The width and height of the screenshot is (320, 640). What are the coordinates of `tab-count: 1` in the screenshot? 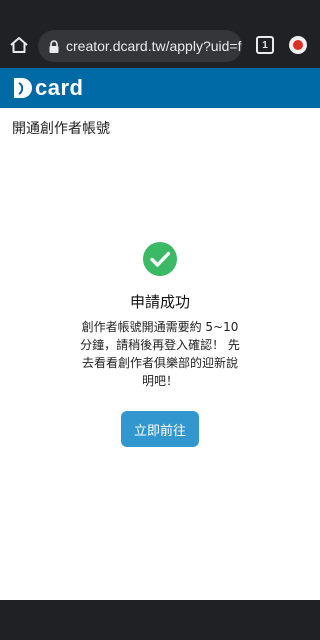 It's located at (265, 45).